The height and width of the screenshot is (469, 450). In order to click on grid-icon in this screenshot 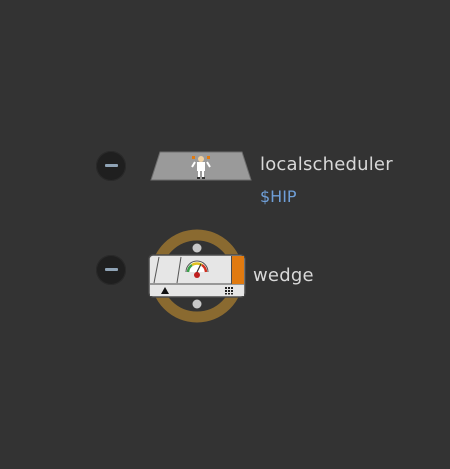, I will do `click(229, 291)`.